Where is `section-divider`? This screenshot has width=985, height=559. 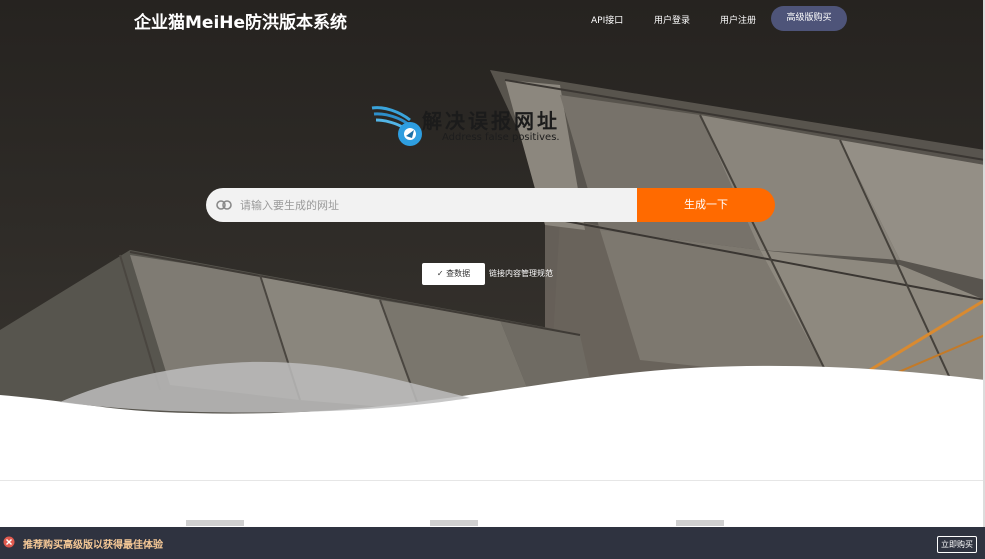 section-divider is located at coordinates (492, 480).